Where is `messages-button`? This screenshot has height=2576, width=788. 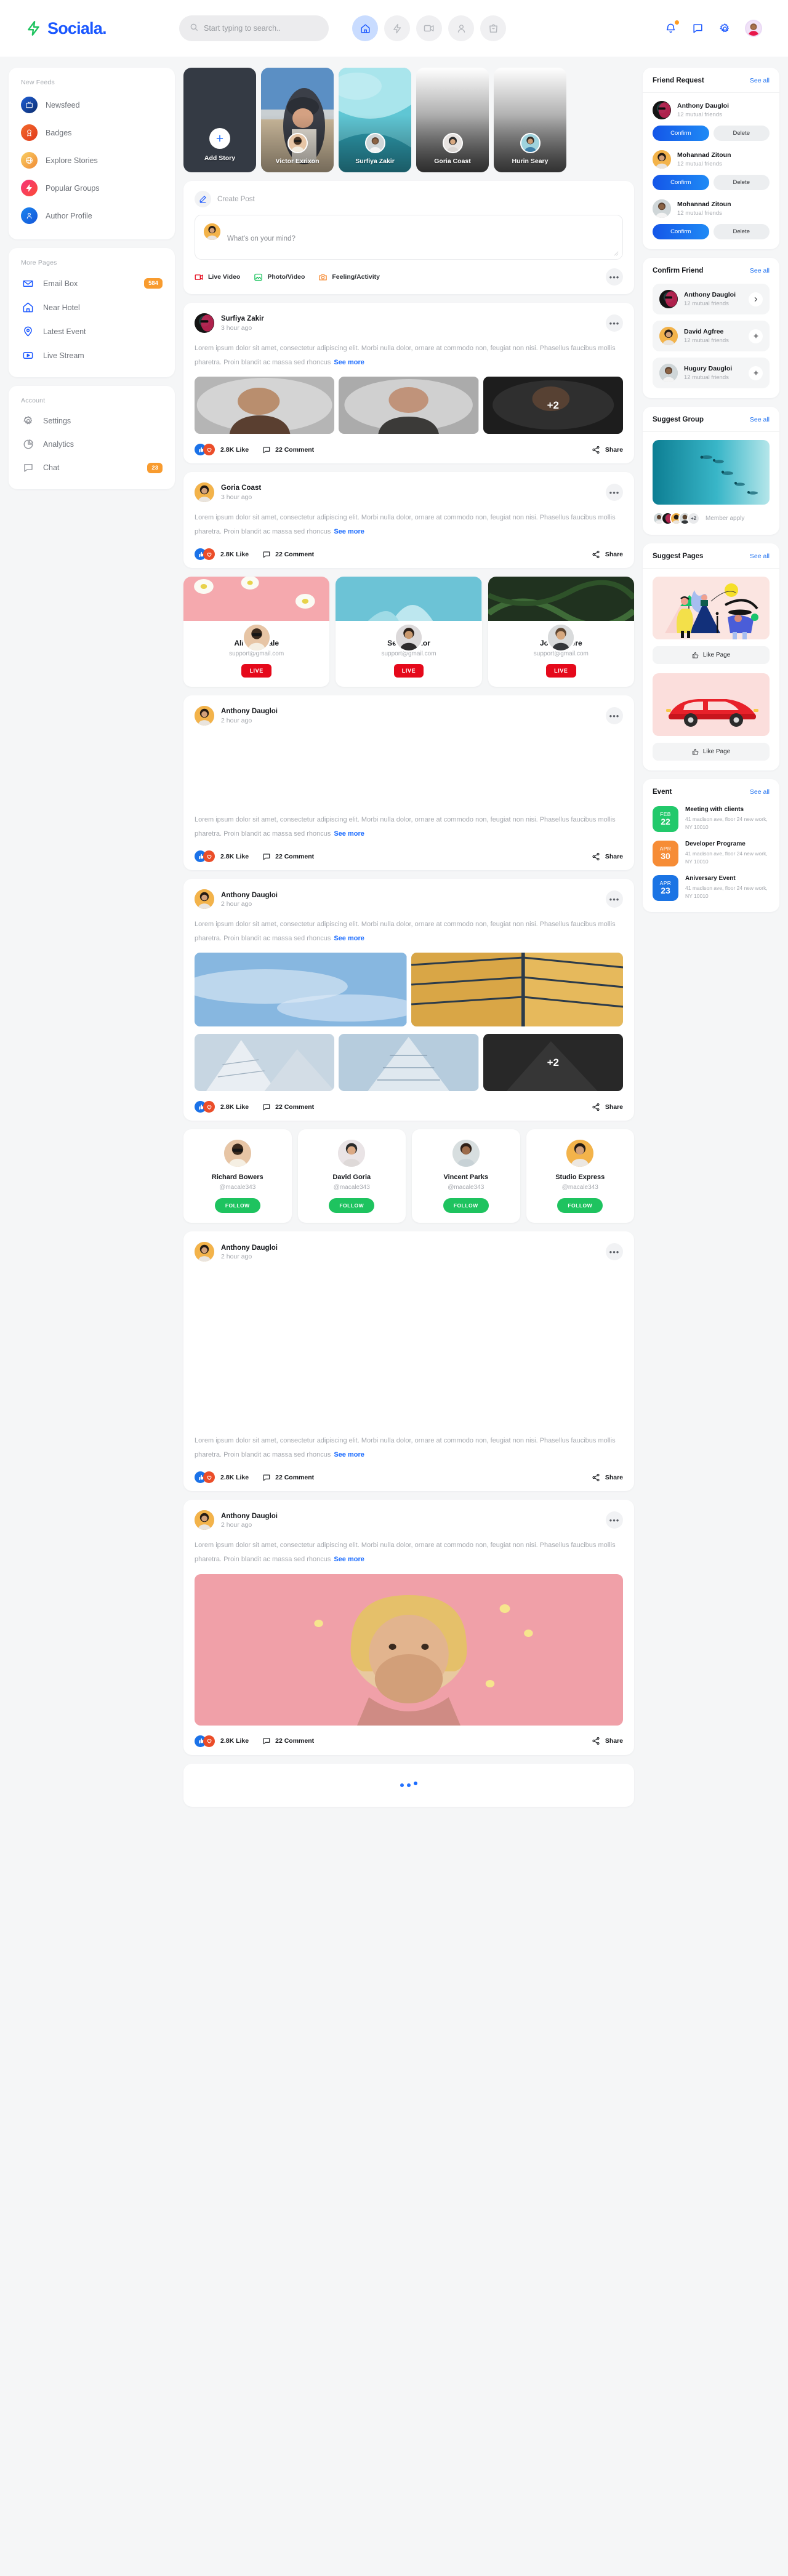
messages-button is located at coordinates (697, 28).